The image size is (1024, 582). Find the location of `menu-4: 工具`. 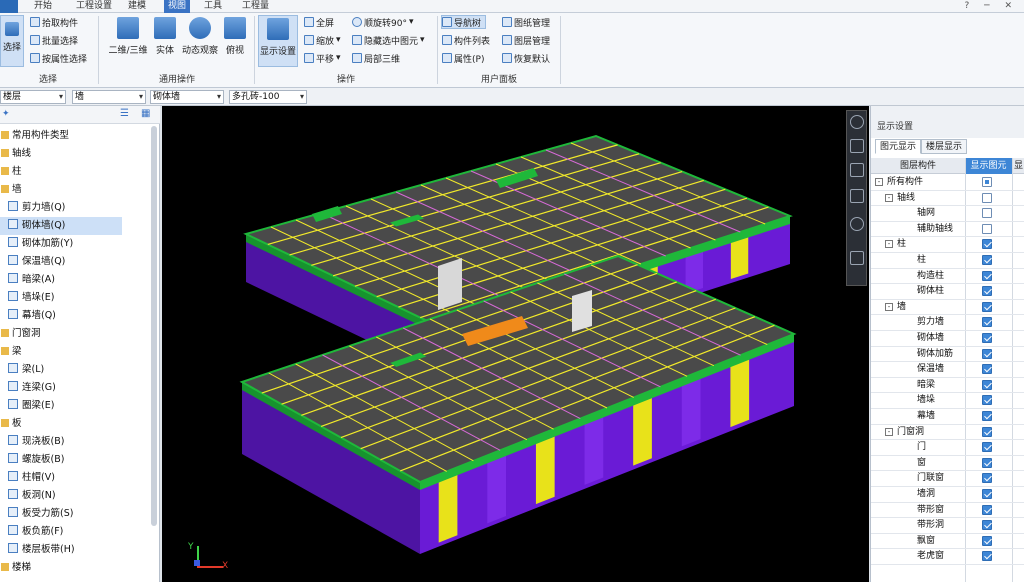

menu-4: 工具 is located at coordinates (213, 6).